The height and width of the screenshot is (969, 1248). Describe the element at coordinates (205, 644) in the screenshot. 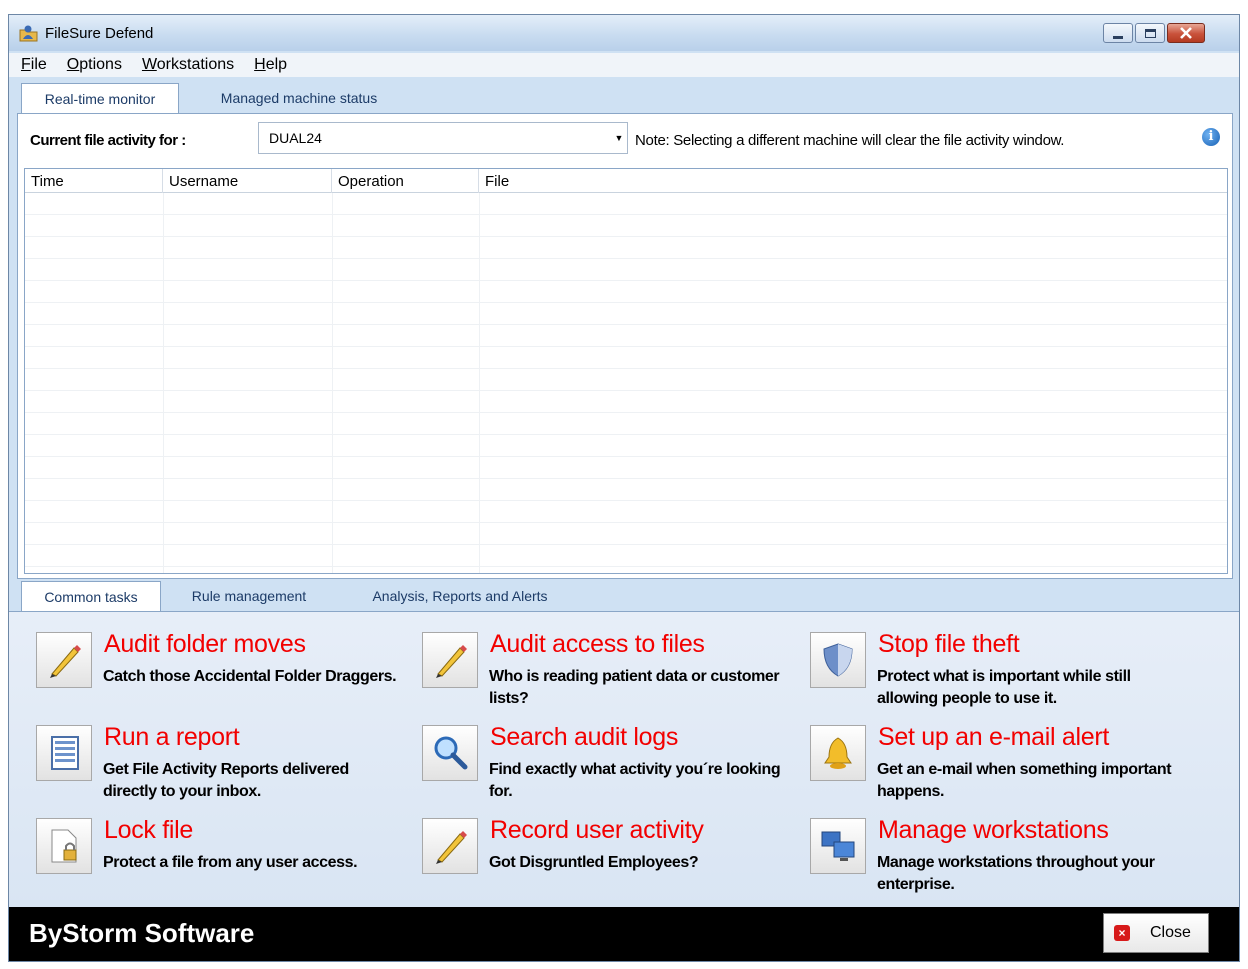

I see `task-title: Audit folder moves` at that location.